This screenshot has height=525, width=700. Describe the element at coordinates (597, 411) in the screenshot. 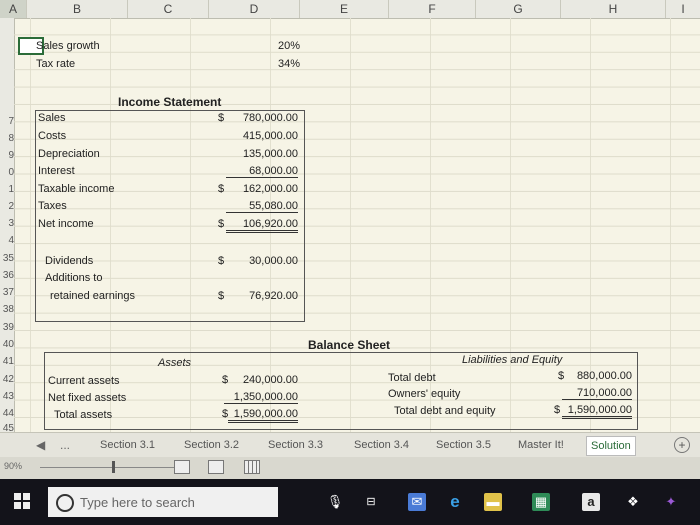

I see `bs-liability-value: 1,590,000.00` at that location.